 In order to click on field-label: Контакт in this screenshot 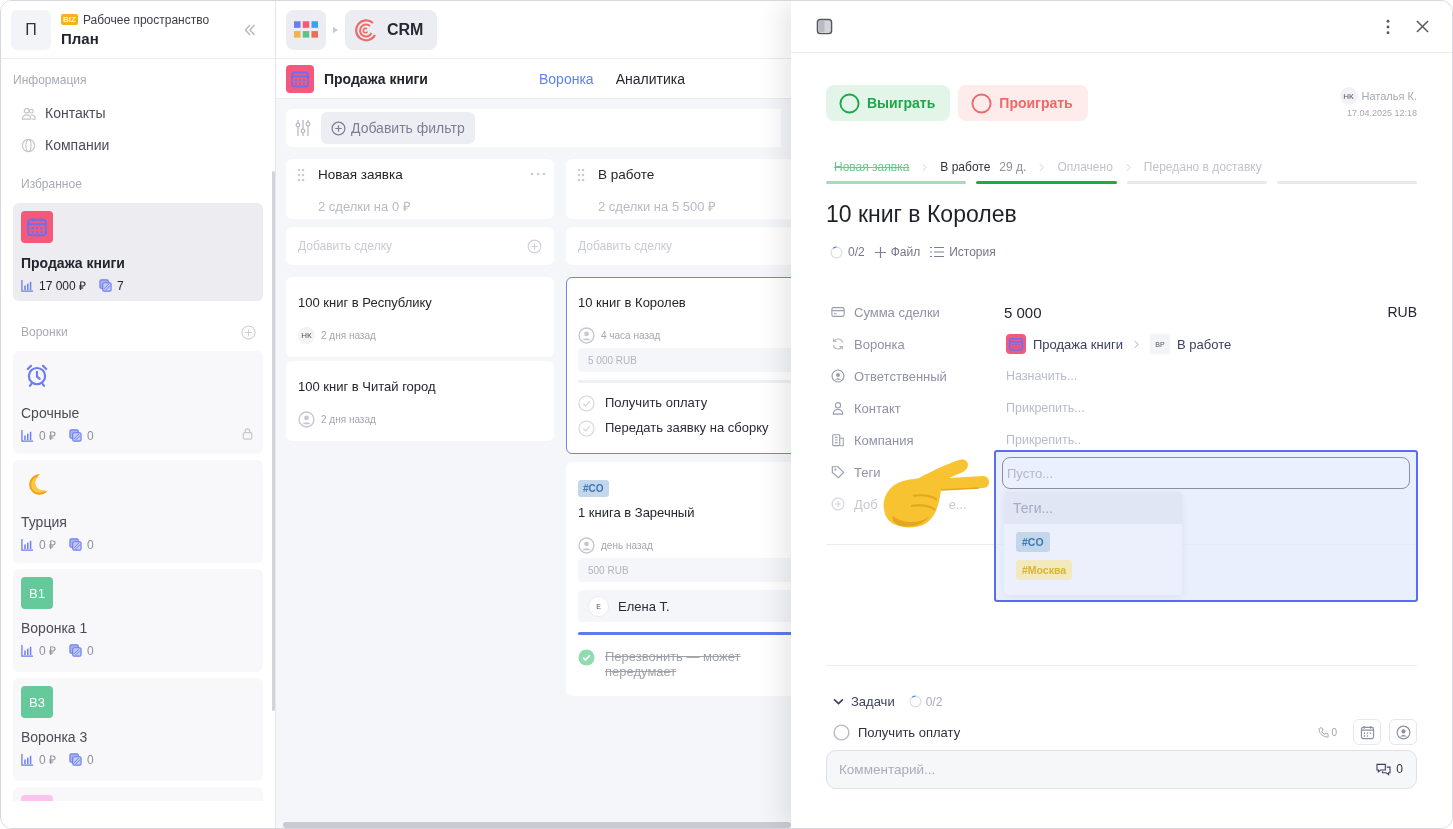, I will do `click(877, 408)`.